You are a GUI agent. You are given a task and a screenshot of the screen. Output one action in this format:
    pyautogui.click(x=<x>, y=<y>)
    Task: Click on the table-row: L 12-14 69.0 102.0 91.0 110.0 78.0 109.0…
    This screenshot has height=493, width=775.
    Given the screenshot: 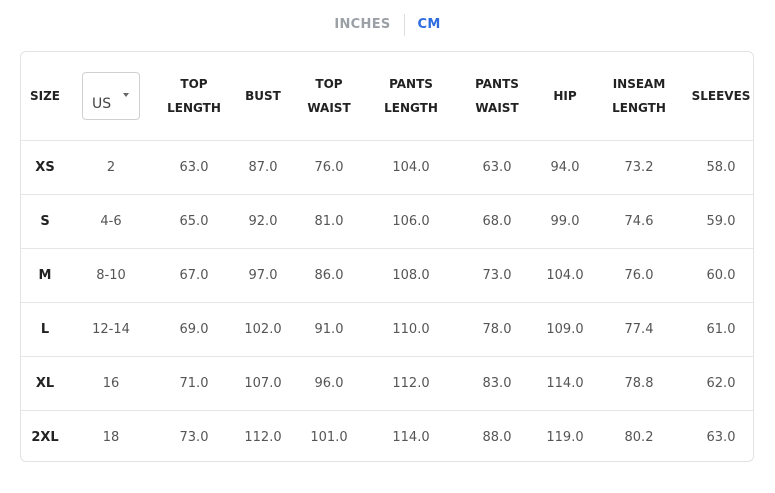 What is the action you would take?
    pyautogui.click(x=387, y=329)
    